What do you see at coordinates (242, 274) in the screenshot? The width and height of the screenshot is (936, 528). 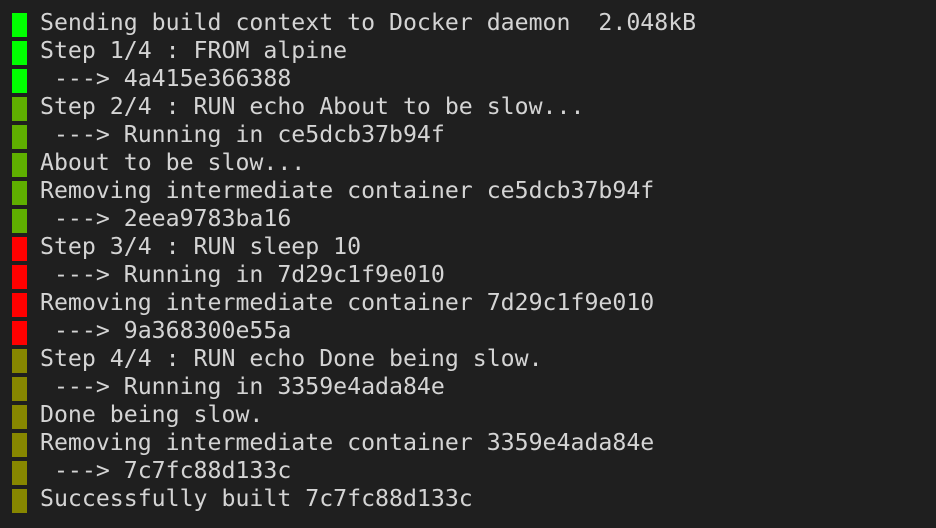 I see `line-text: ---> Running in 7d29c1f9e010` at bounding box center [242, 274].